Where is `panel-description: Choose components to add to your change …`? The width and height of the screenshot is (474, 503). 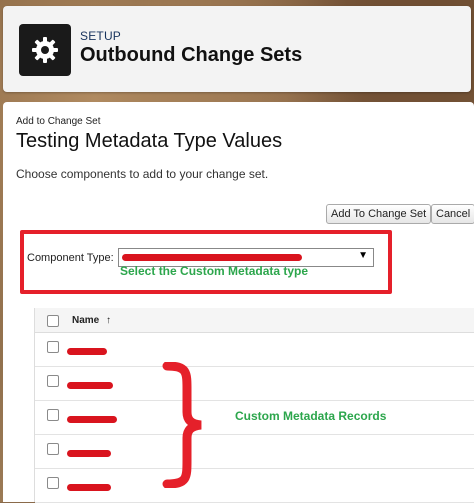 panel-description: Choose components to add to your change … is located at coordinates (142, 174).